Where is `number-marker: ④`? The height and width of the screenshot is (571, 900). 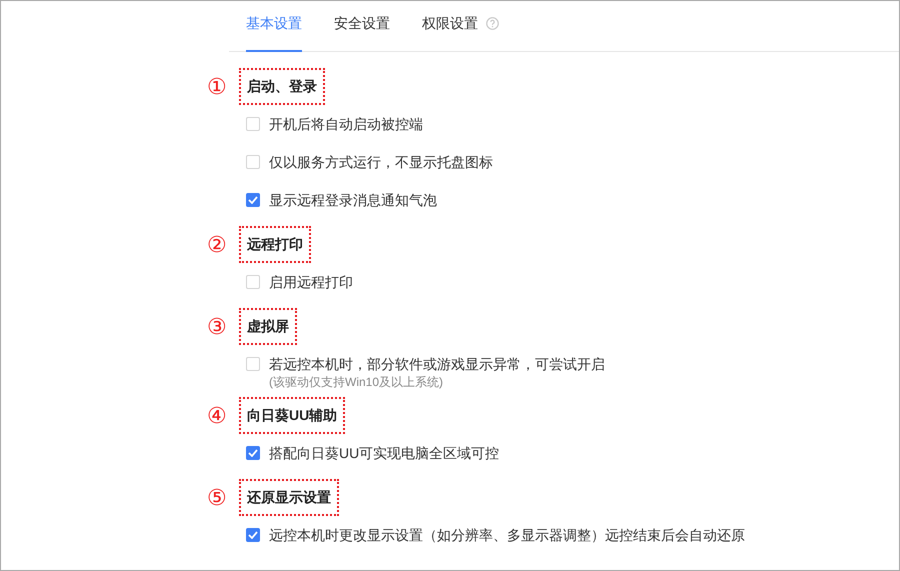
number-marker: ④ is located at coordinates (217, 416).